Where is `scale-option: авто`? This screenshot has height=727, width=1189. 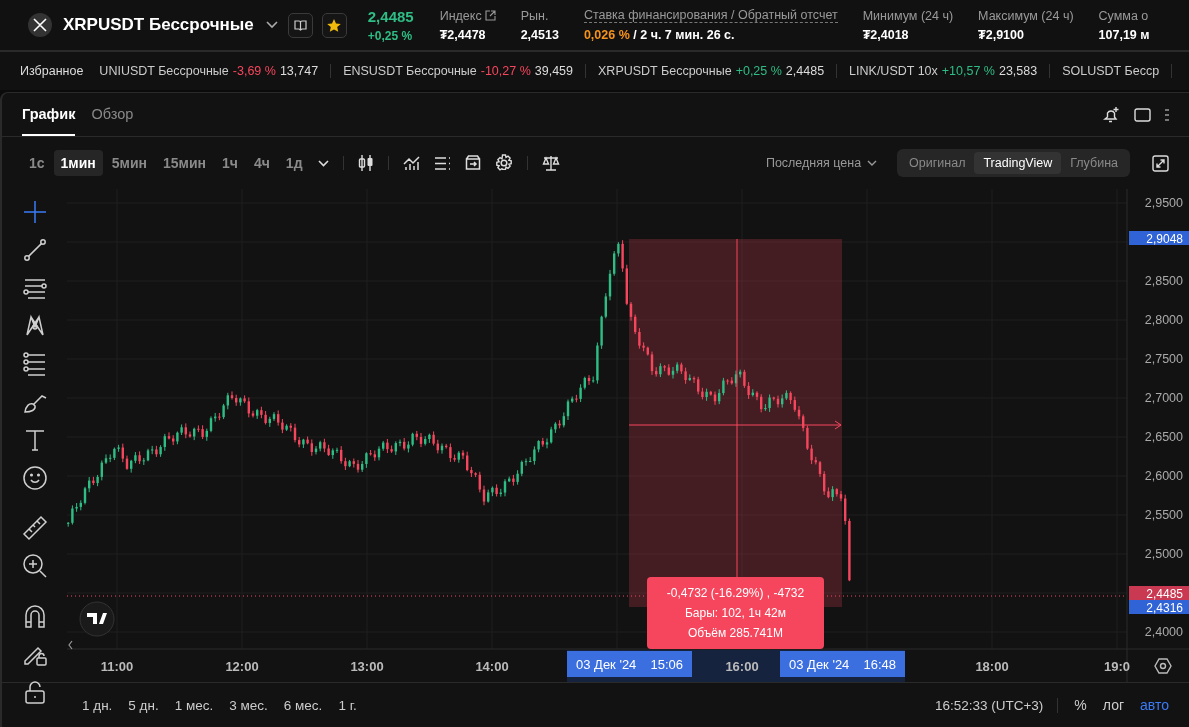 scale-option: авто is located at coordinates (1154, 705).